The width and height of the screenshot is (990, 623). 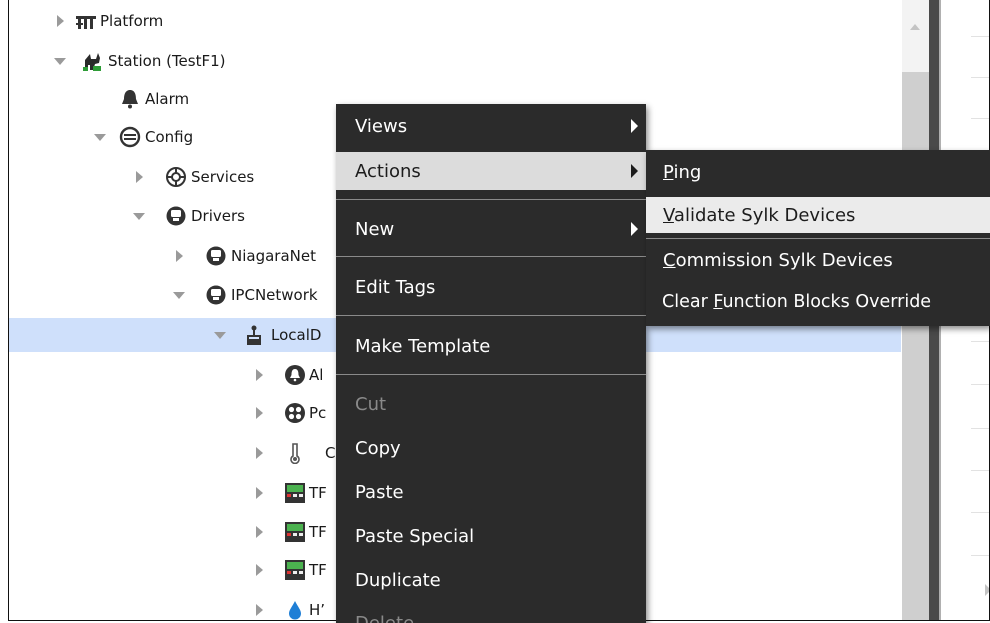 I want to click on menu-item-label: Edit Tags, so click(x=395, y=287).